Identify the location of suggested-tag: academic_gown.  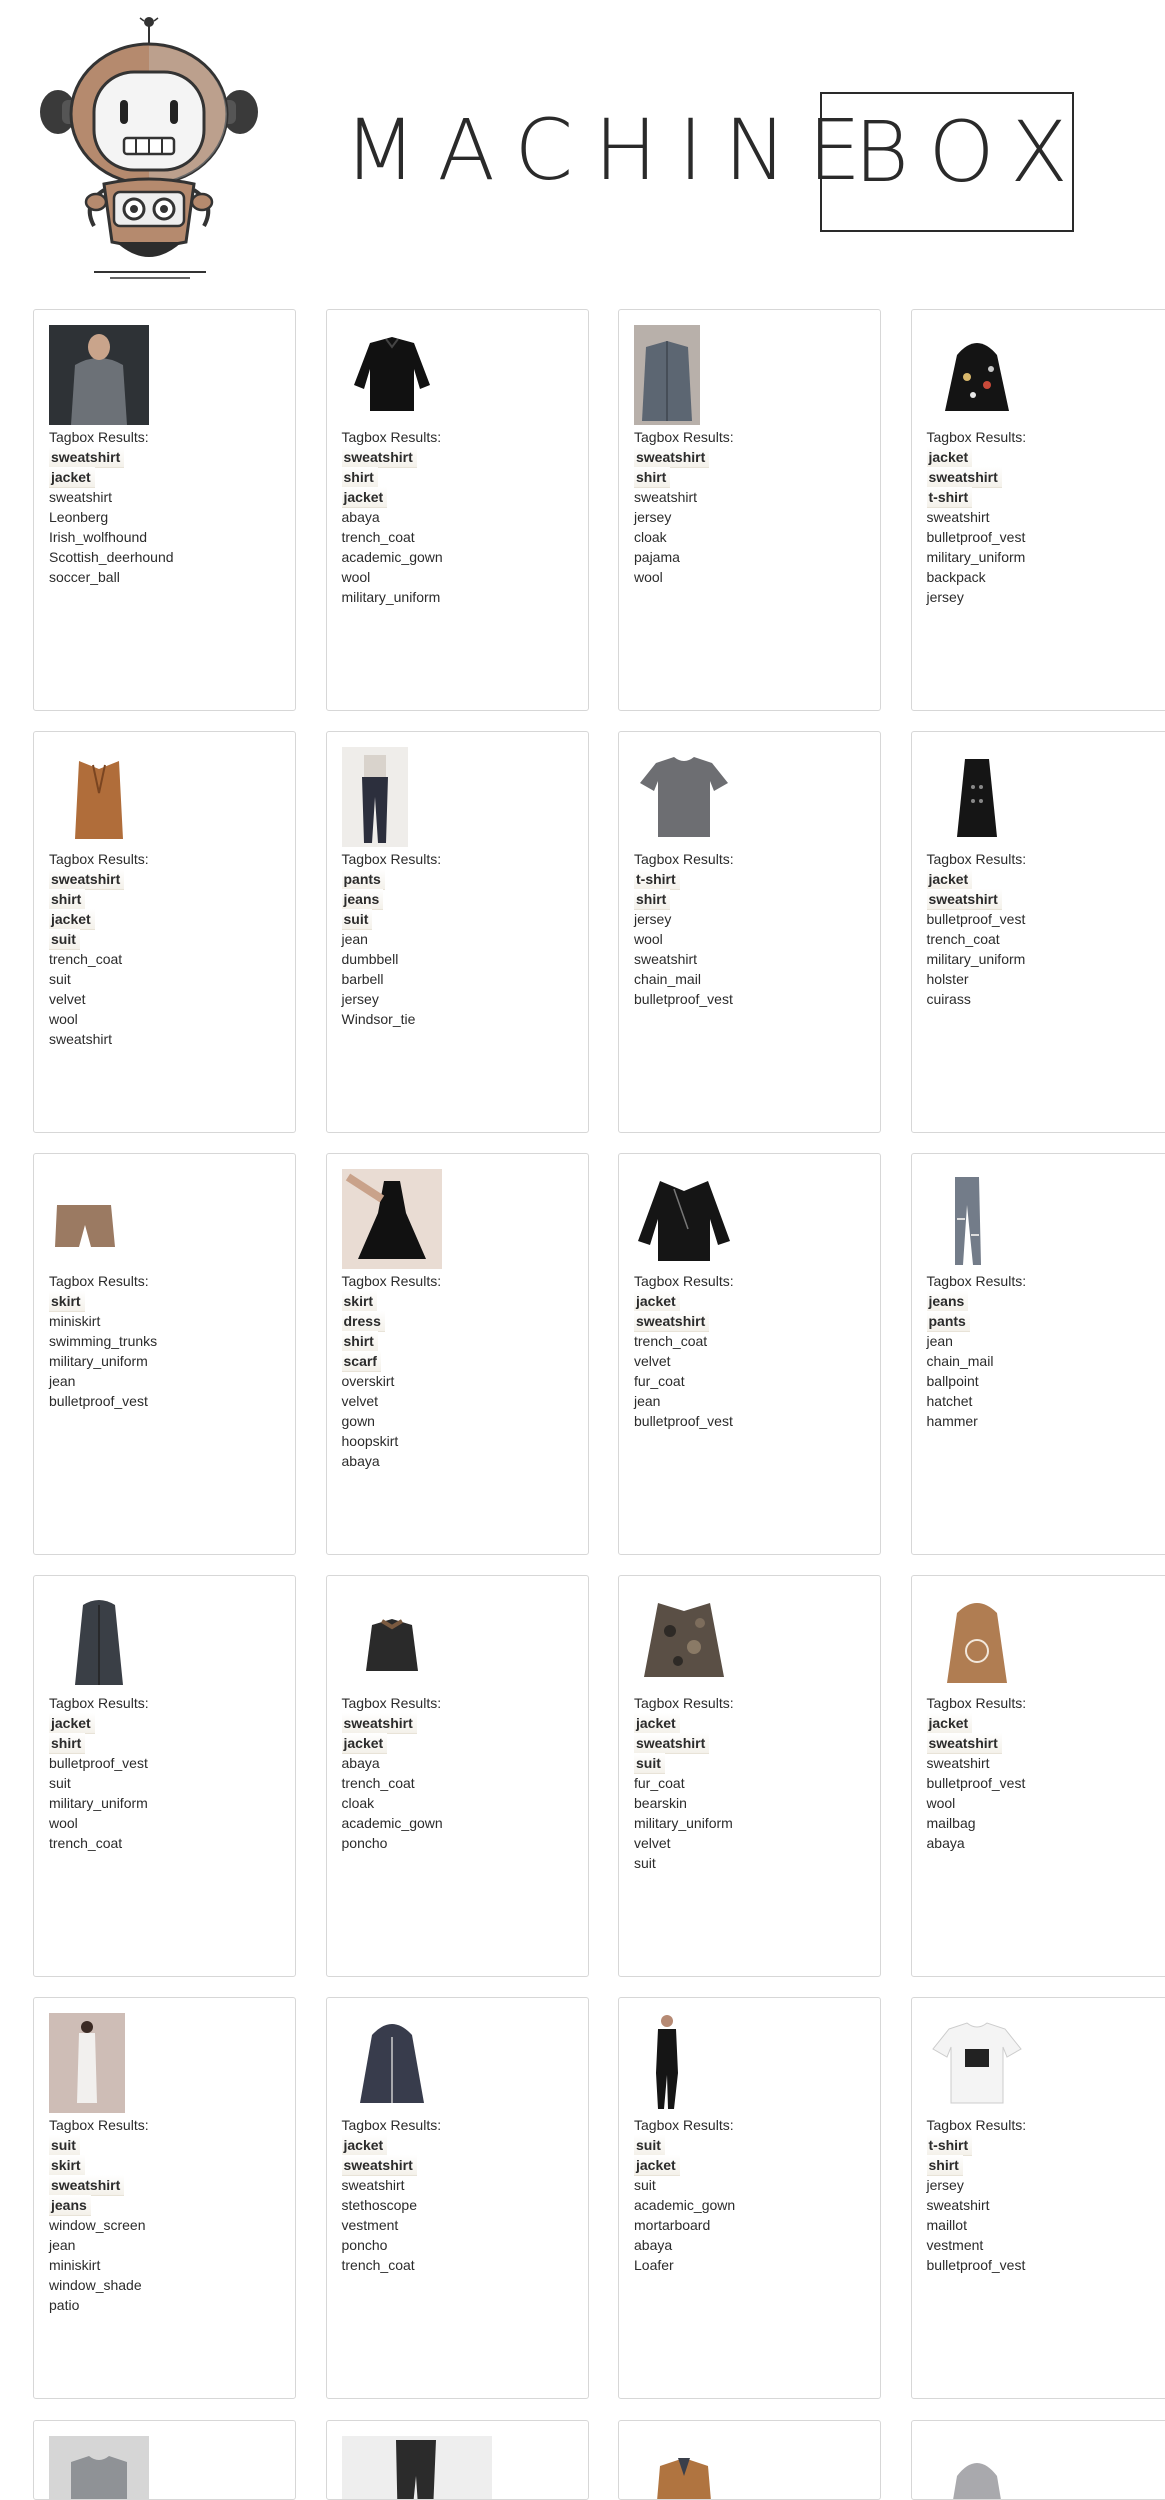
(457, 557).